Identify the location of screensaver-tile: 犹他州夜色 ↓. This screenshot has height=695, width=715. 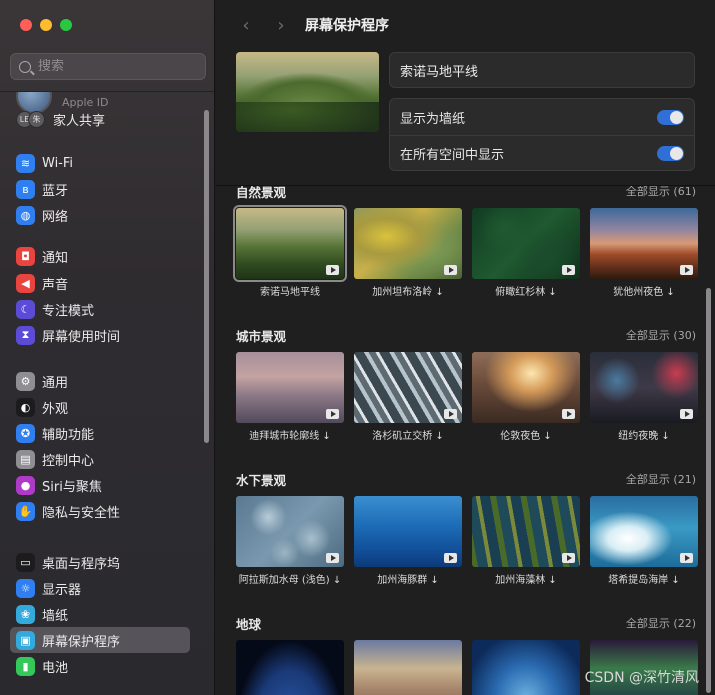
(644, 253).